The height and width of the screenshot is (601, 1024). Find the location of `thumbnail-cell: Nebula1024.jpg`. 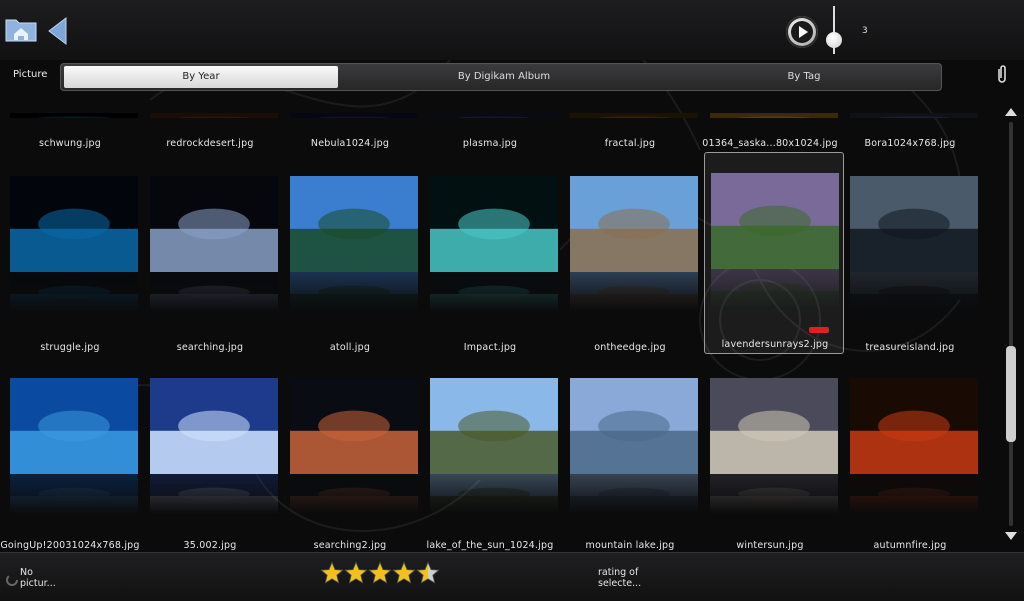

thumbnail-cell: Nebula1024.jpg is located at coordinates (350, 122).